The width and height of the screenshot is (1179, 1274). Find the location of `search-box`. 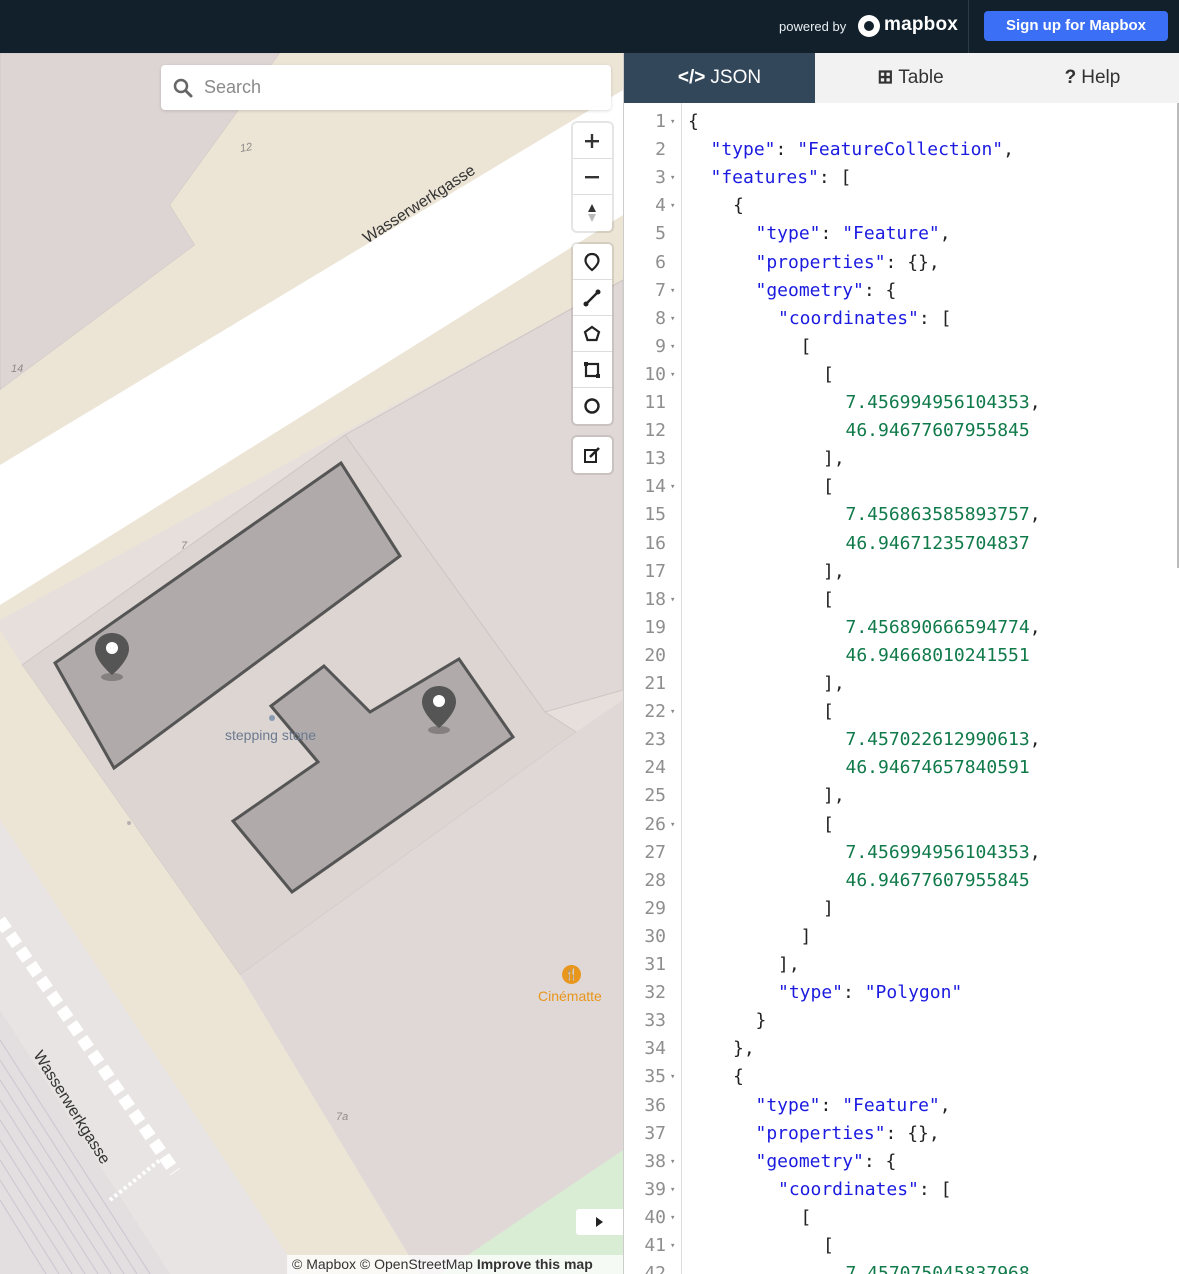

search-box is located at coordinates (386, 87).